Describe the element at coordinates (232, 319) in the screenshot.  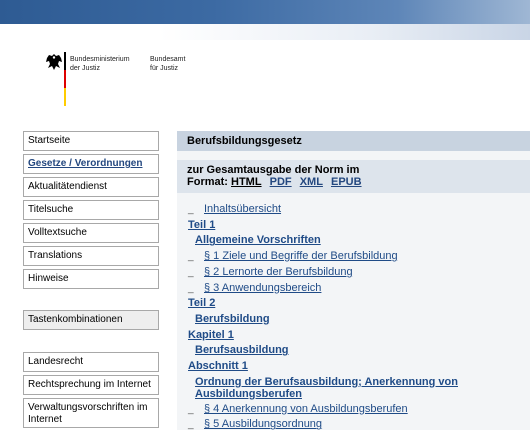
I see `toc-link-berufsbildung: Berufsbildung` at that location.